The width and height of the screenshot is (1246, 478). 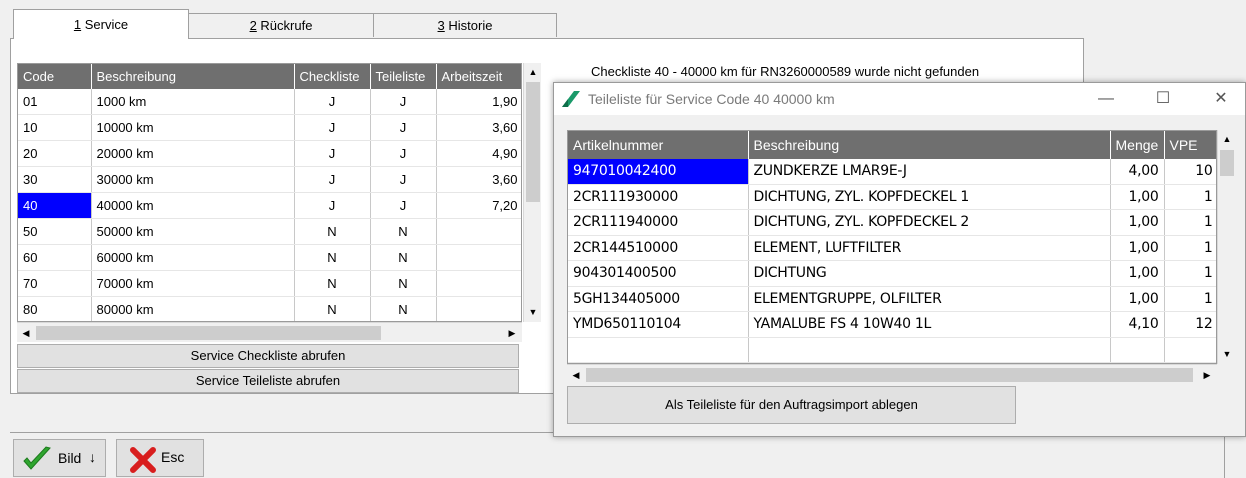 I want to click on tab-historie-mnemonic: 3, so click(x=441, y=25).